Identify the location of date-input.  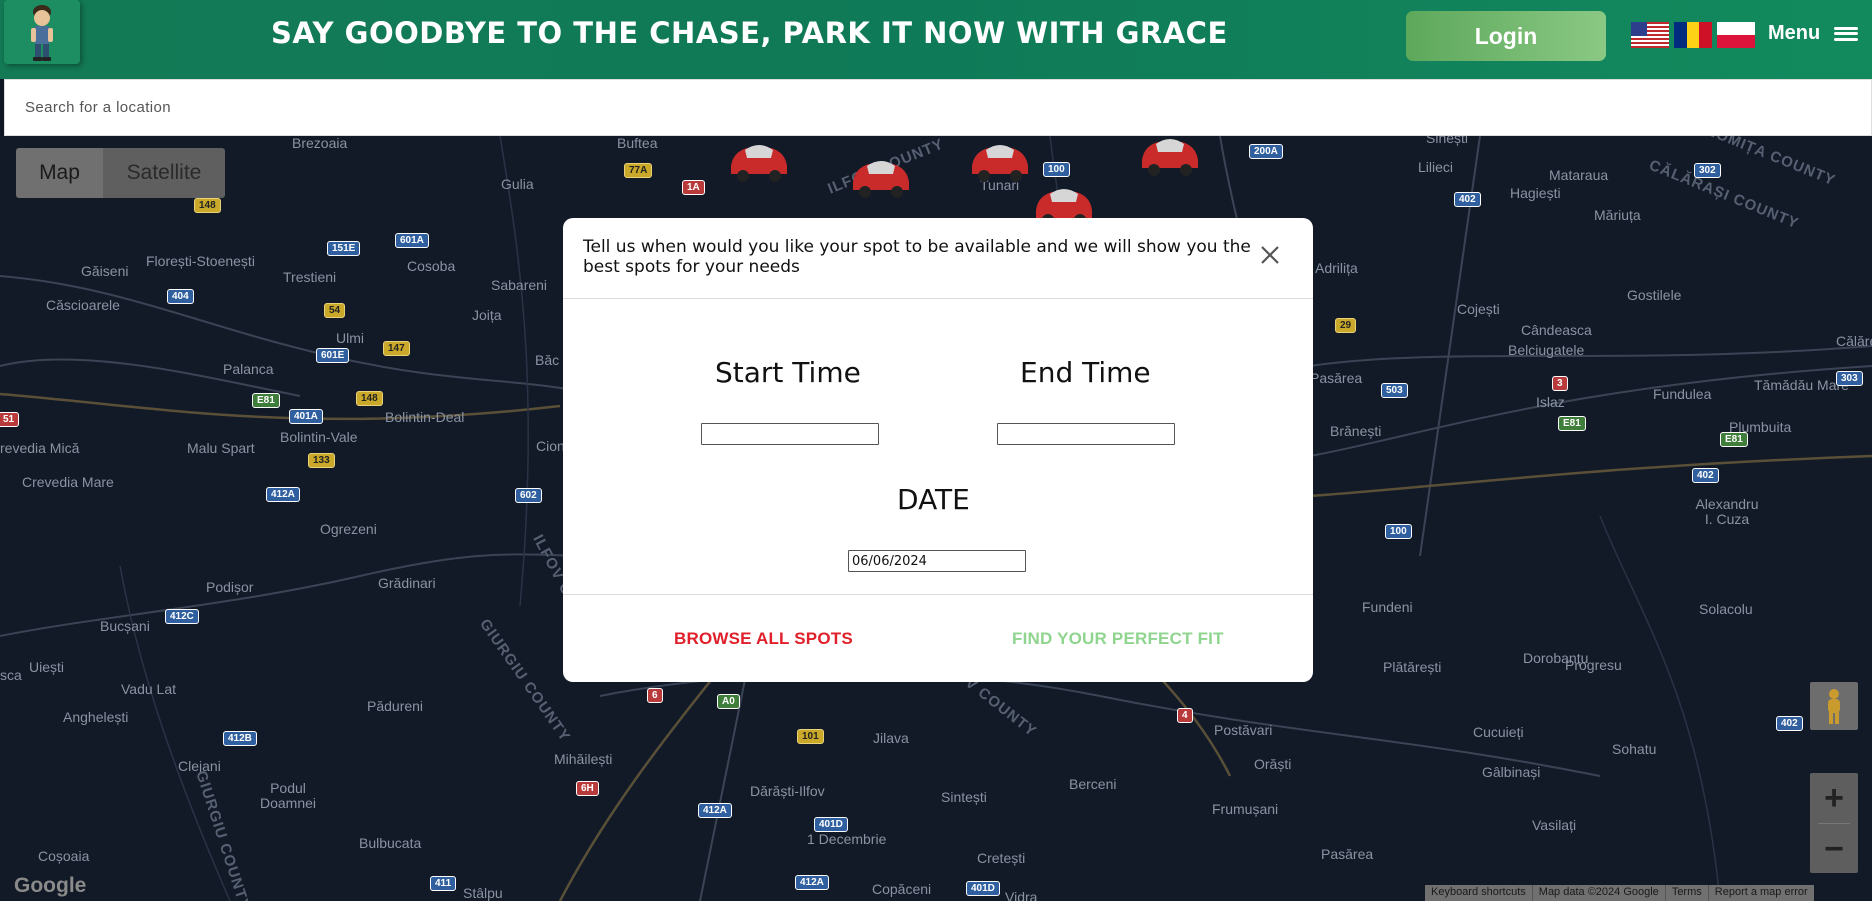
(937, 561).